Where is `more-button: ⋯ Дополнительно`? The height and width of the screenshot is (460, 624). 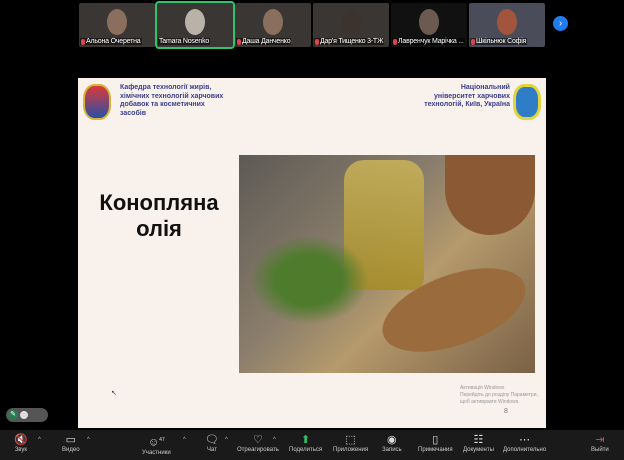 more-button: ⋯ Дополнительно is located at coordinates (524, 443).